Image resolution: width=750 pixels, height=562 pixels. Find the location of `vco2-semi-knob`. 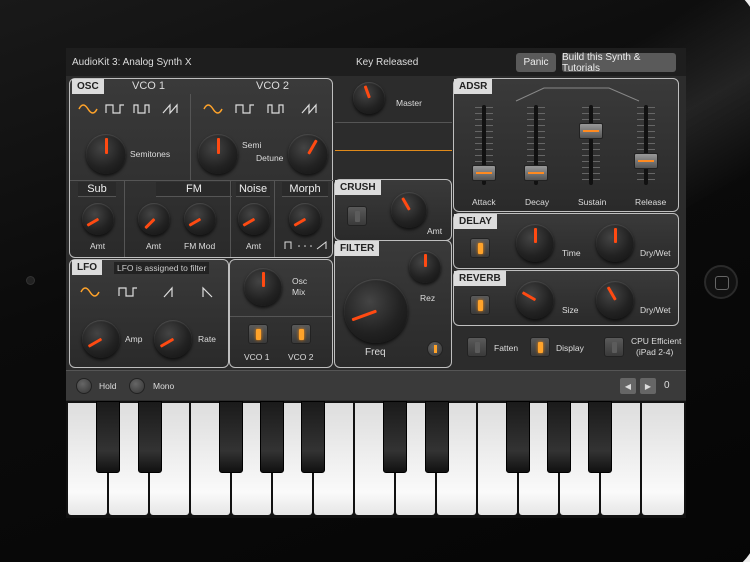

vco2-semi-knob is located at coordinates (218, 154).